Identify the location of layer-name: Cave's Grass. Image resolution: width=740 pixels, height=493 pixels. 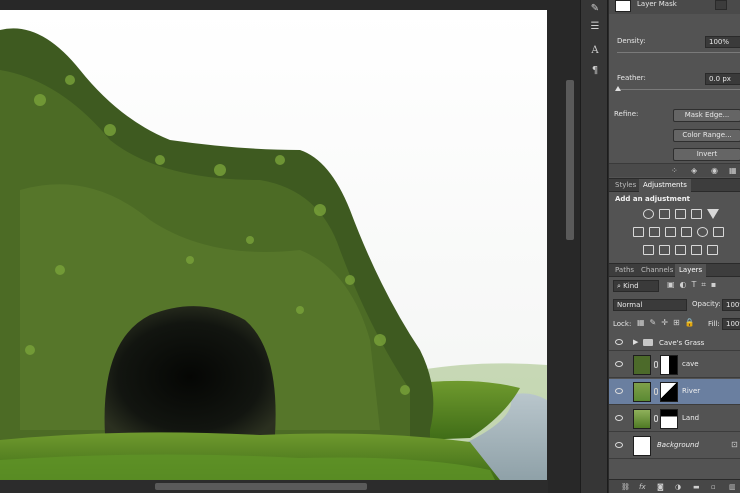
(682, 343).